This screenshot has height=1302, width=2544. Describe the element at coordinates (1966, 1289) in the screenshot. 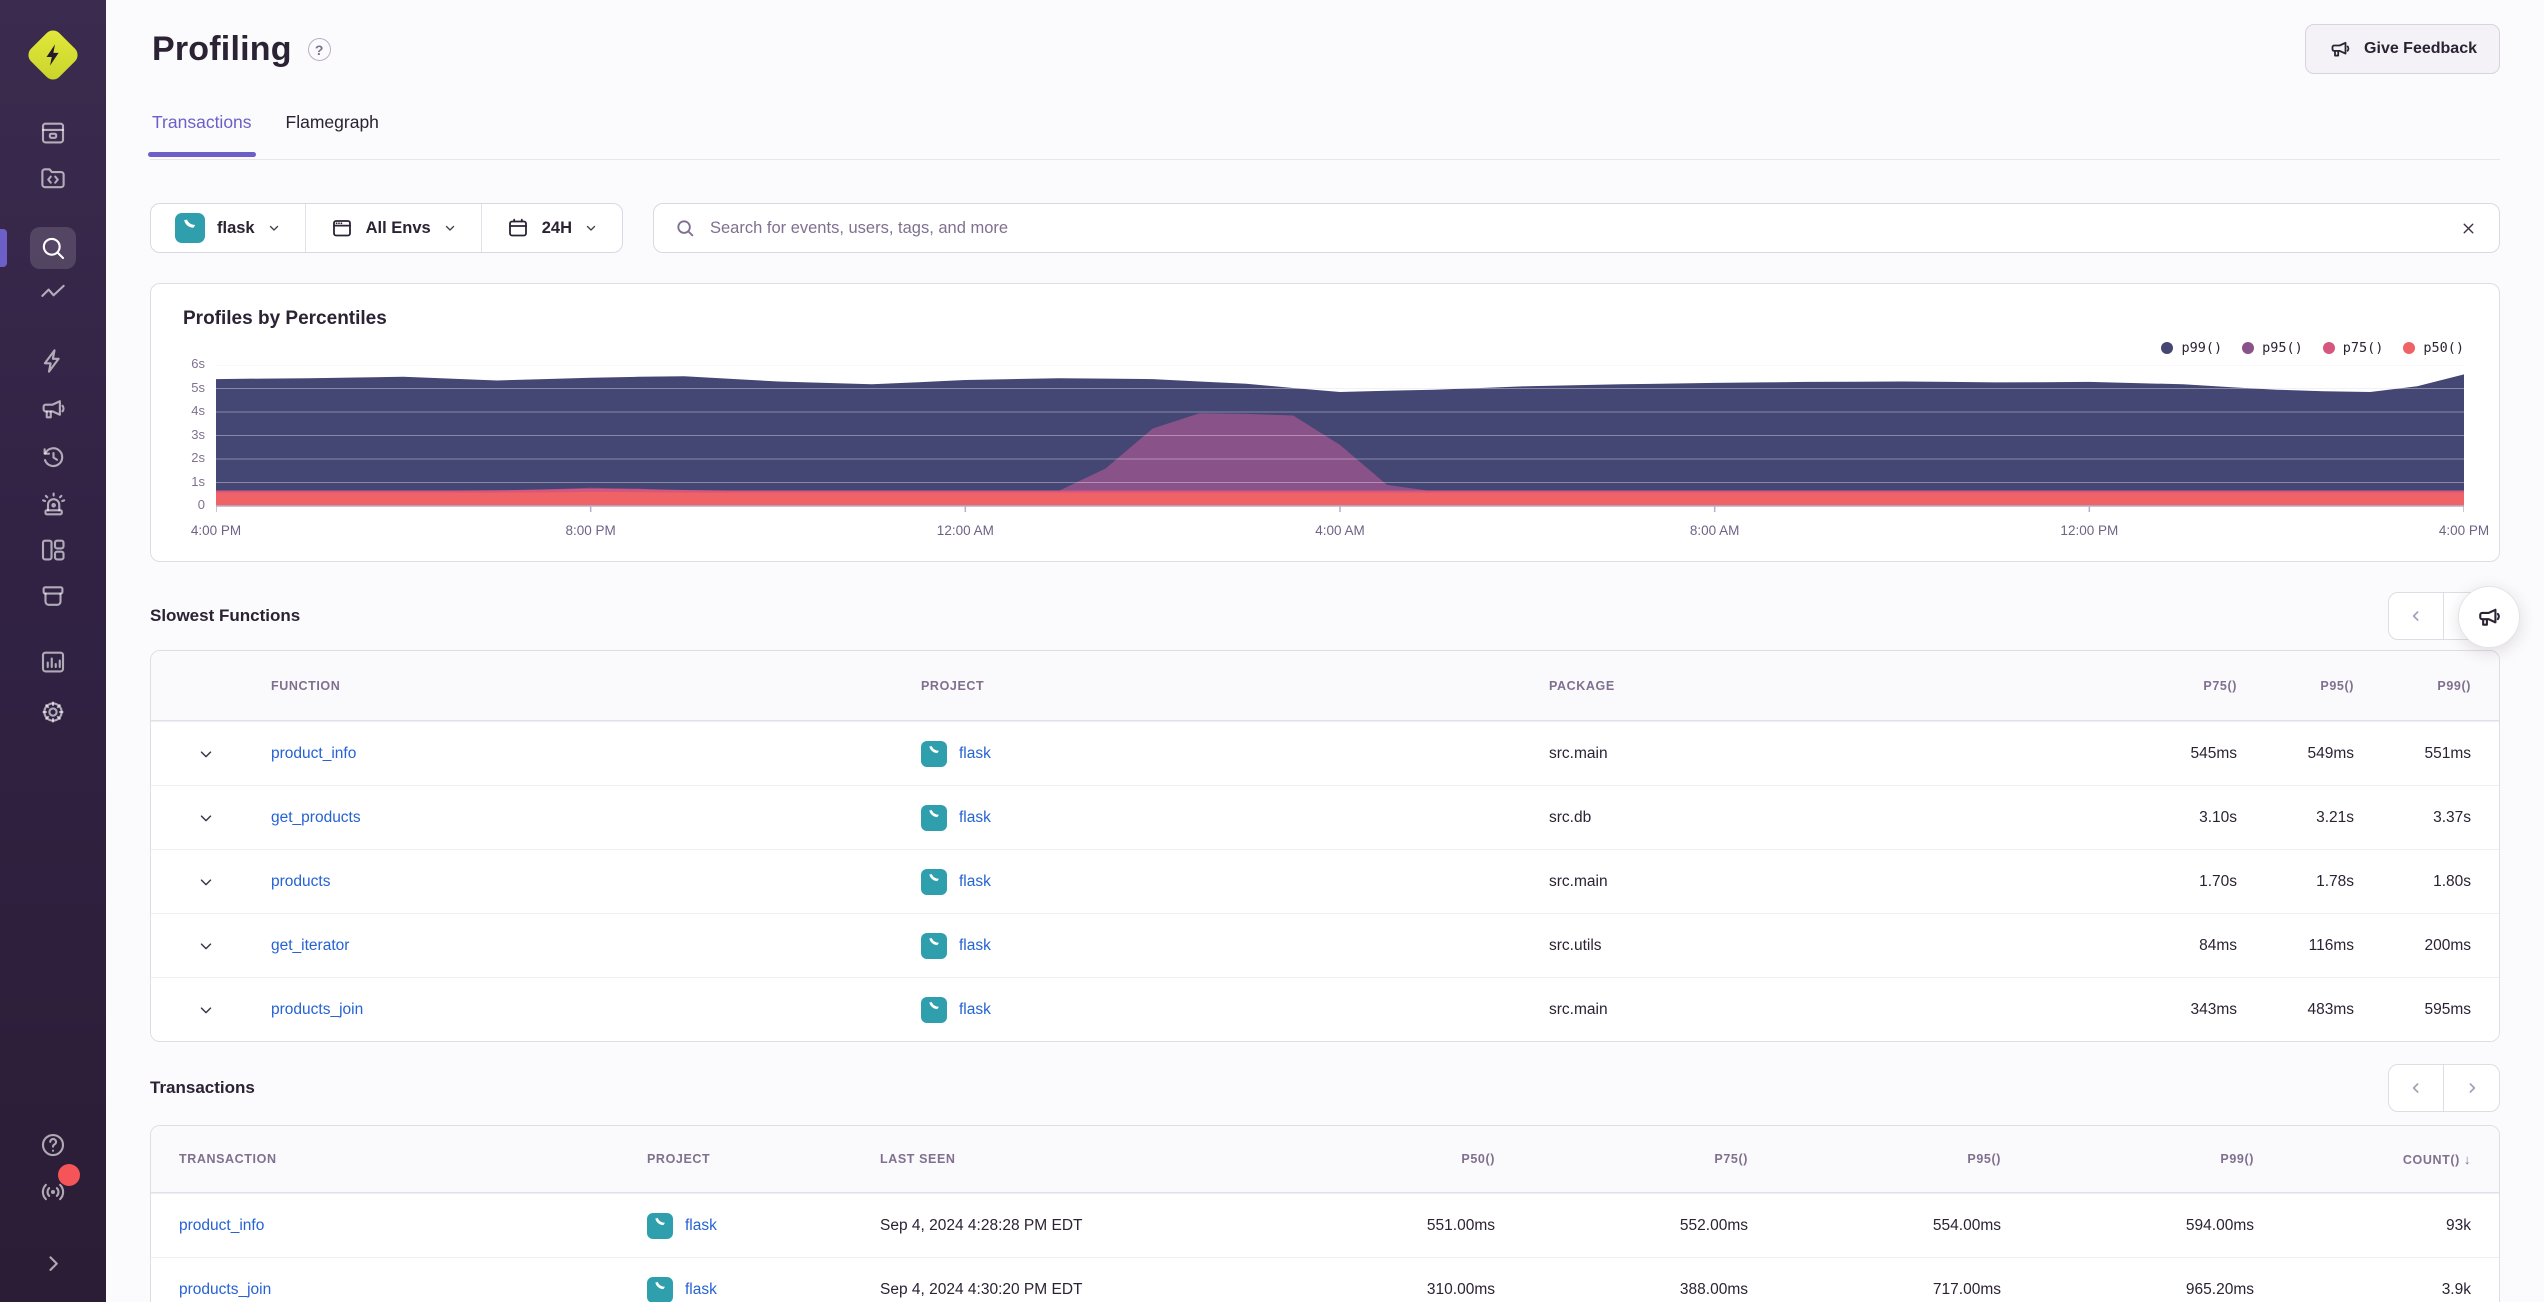

I see `p95-cell: 717.00ms` at that location.